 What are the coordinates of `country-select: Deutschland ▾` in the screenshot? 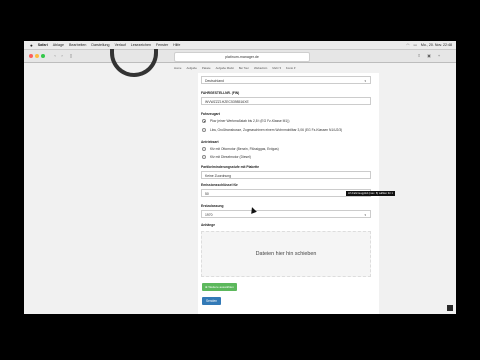 It's located at (286, 80).